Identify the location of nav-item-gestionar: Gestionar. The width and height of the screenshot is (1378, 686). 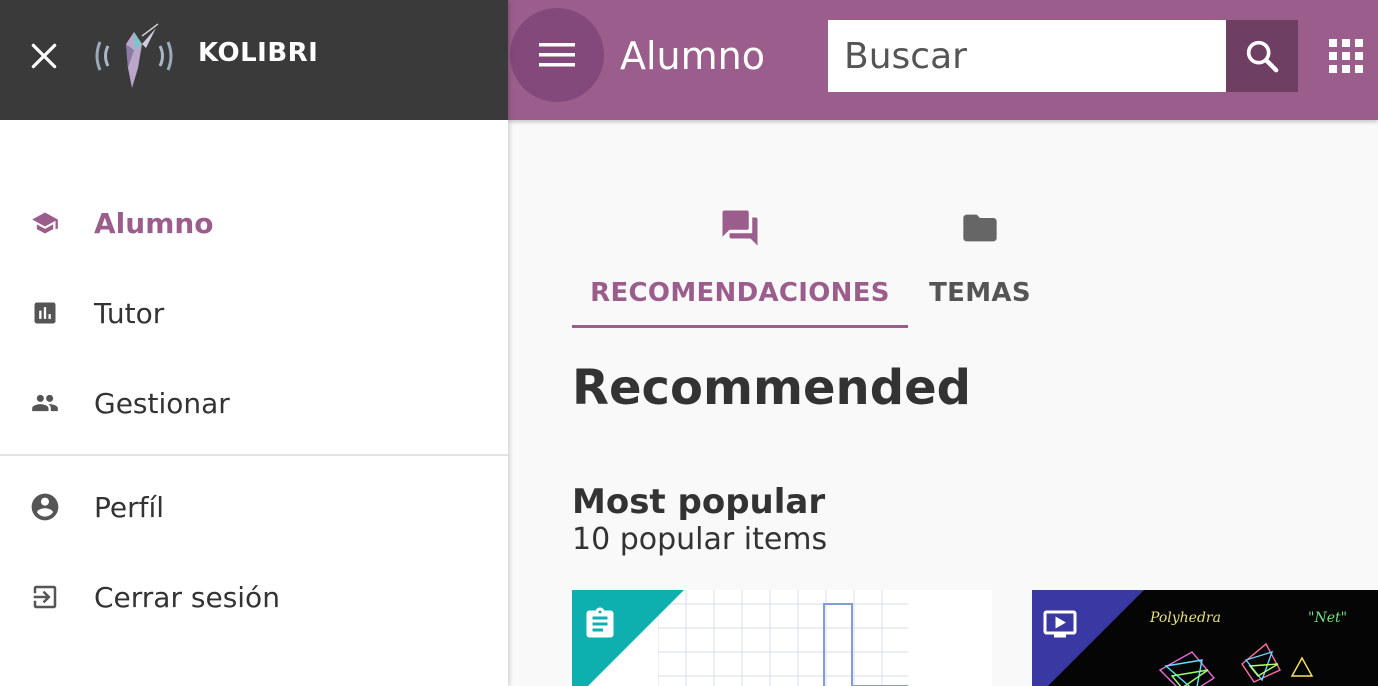
(254, 403).